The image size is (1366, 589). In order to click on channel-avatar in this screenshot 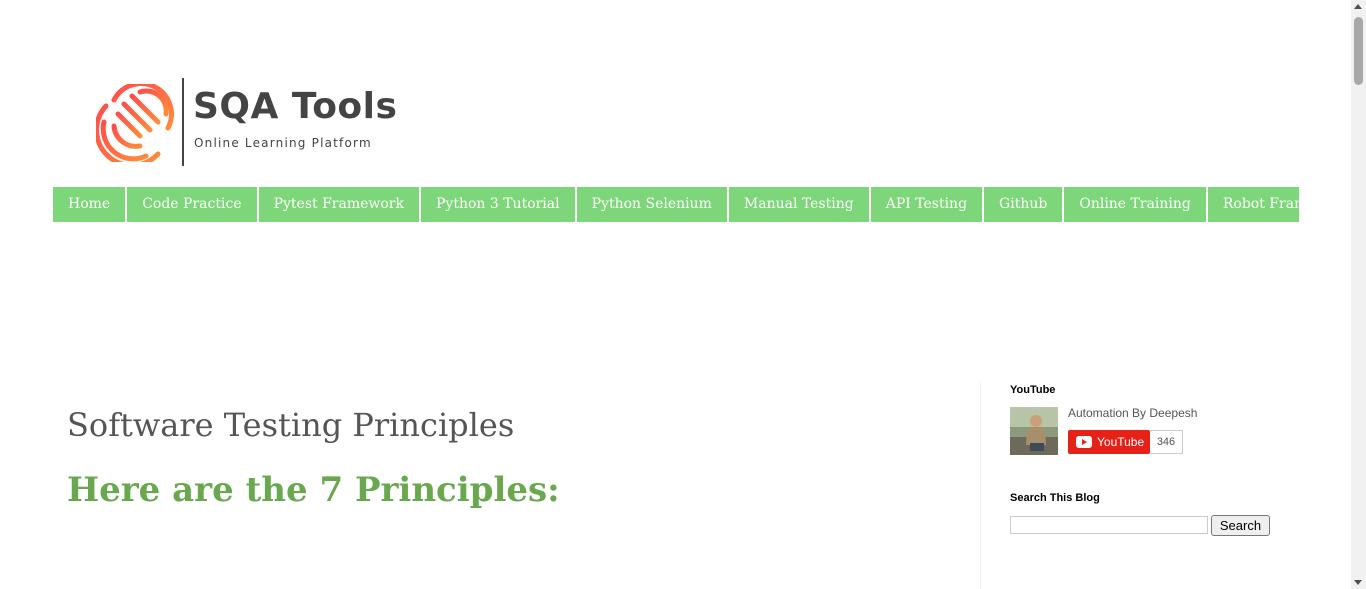, I will do `click(1034, 431)`.